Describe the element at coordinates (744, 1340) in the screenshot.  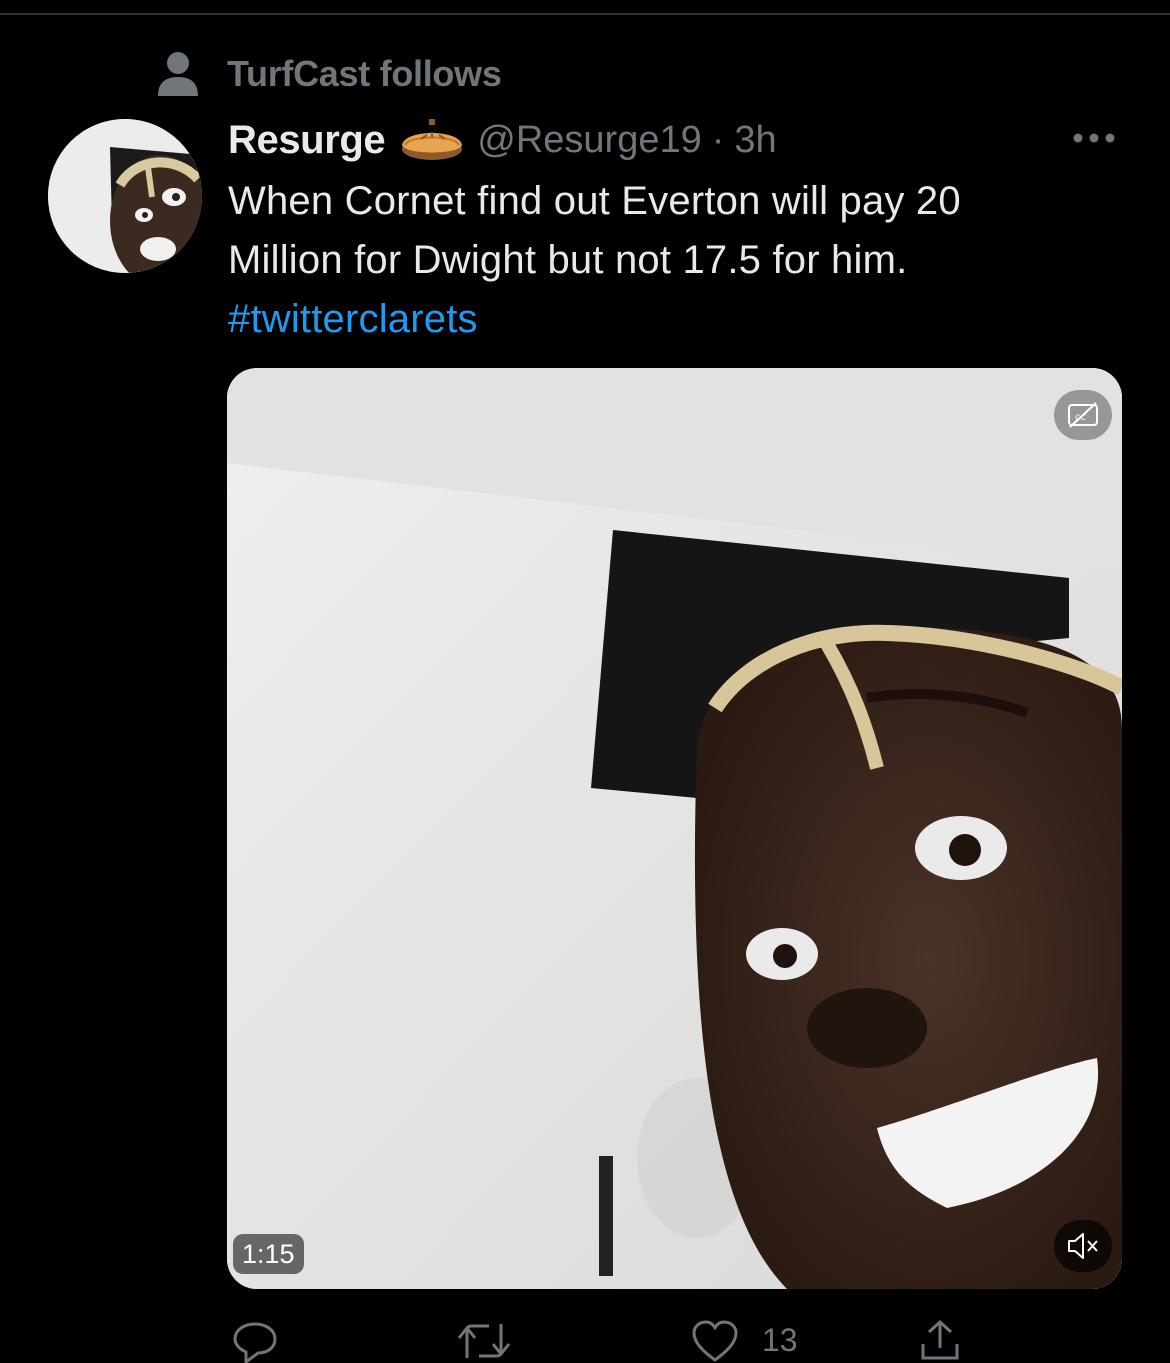
I see `like-button: 13` at that location.